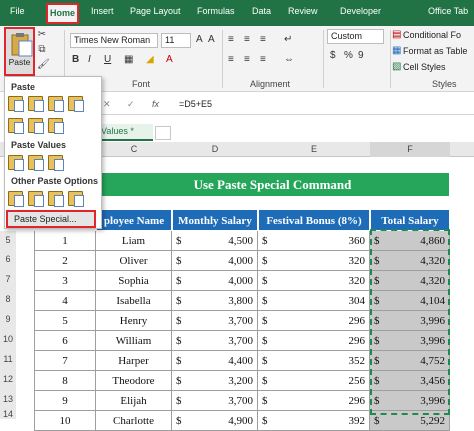  Describe the element at coordinates (8, 240) in the screenshot. I see `row-header: 5` at that location.